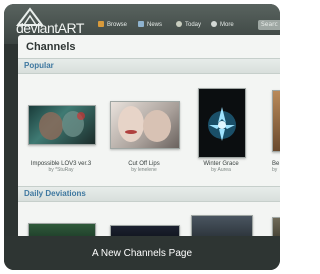 The width and height of the screenshot is (320, 274). I want to click on thumbnail-partial, so click(276, 121).